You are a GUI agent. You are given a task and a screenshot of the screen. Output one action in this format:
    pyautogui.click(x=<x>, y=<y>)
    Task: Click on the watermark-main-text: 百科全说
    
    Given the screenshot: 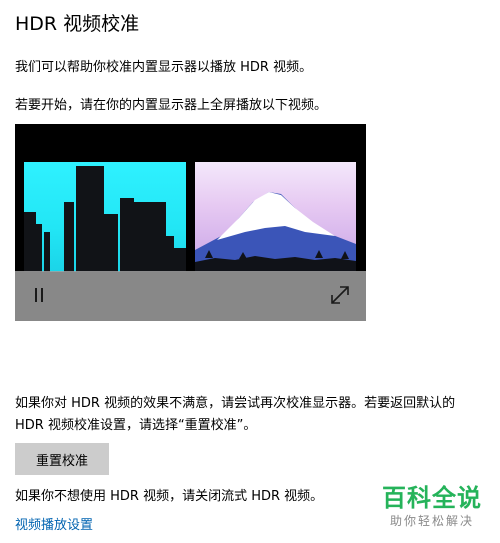 What is the action you would take?
    pyautogui.click(x=432, y=498)
    